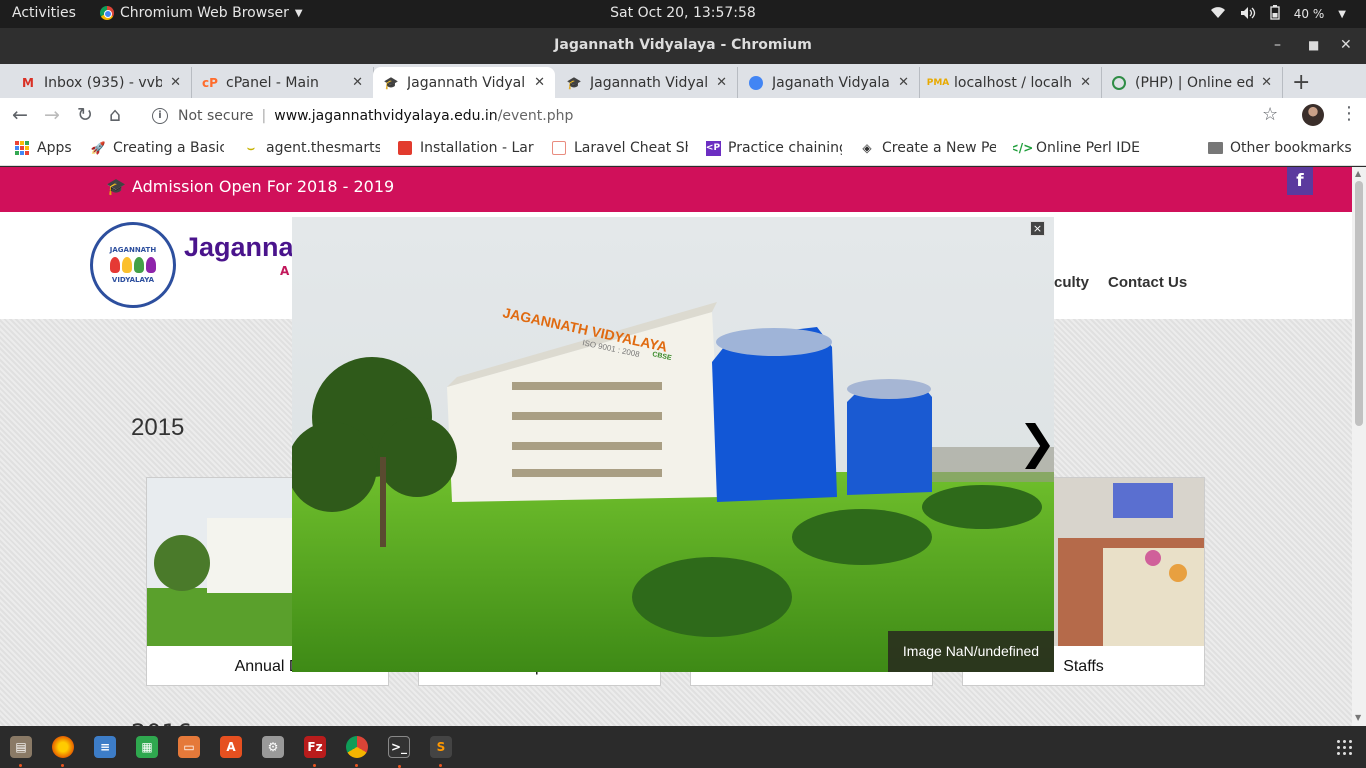 This screenshot has height=768, width=1366. I want to click on school-logo: JAGANNATH VIDYALAYA, so click(133, 265).